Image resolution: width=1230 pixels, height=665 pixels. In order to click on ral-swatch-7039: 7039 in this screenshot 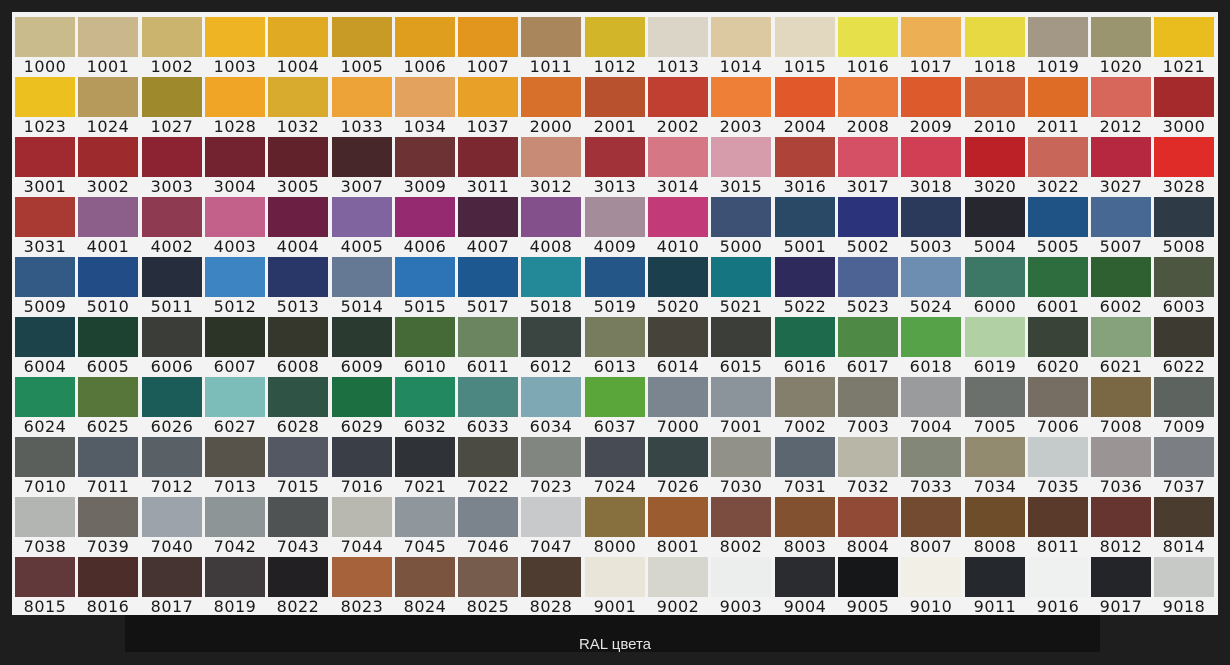, I will do `click(108, 527)`.